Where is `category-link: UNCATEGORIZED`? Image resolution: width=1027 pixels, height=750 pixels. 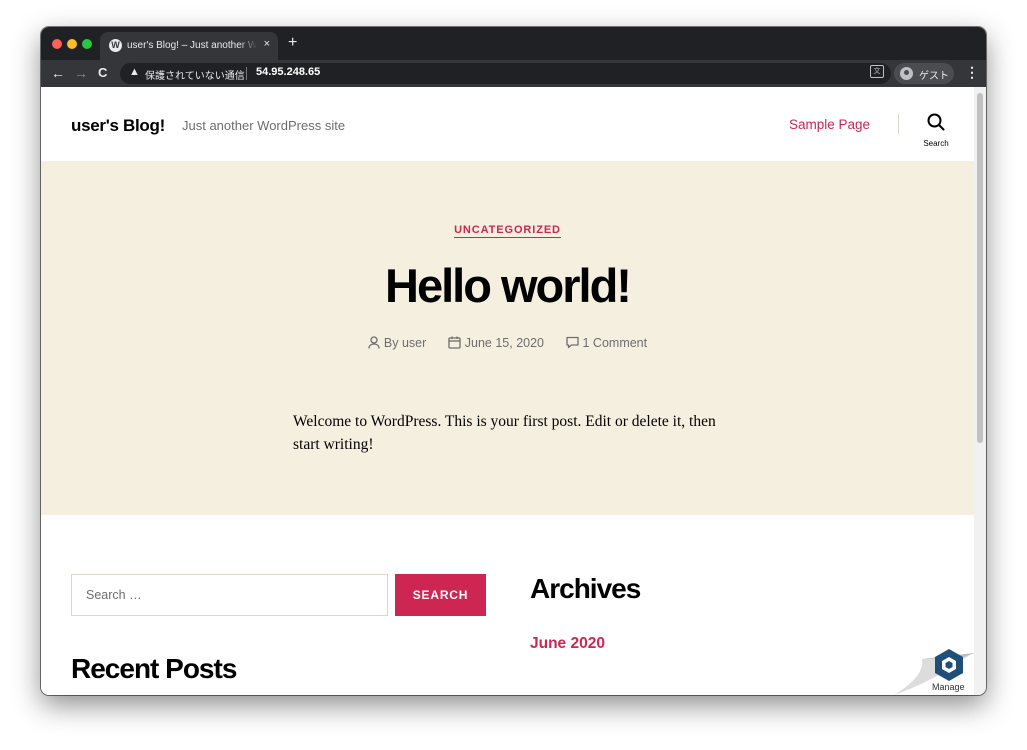
category-link: UNCATEGORIZED is located at coordinates (507, 231).